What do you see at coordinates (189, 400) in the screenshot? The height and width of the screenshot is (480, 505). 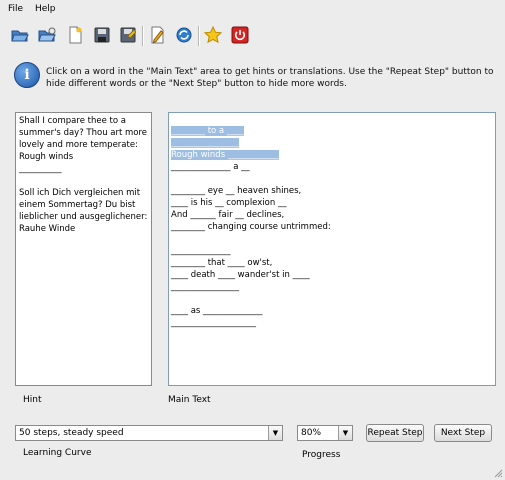 I see `main-text-label: Main Text` at bounding box center [189, 400].